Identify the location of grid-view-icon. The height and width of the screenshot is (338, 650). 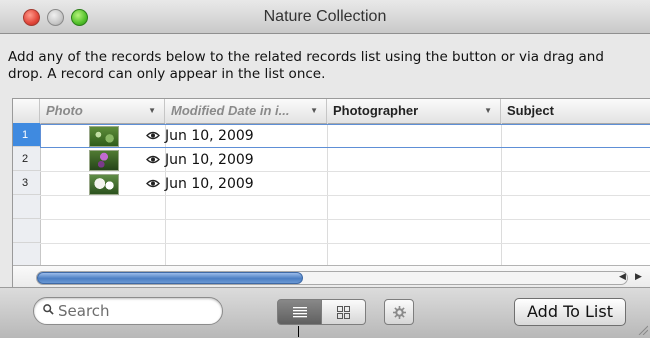
(343, 312).